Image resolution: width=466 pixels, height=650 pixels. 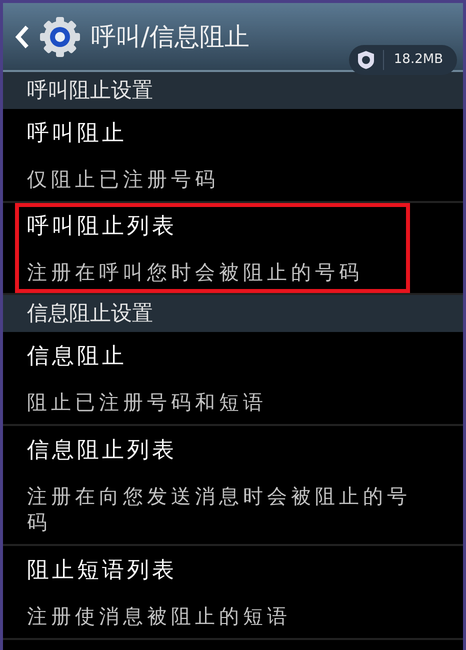 I want to click on setting-summary: 阻止已注册号码和短语, so click(x=147, y=402).